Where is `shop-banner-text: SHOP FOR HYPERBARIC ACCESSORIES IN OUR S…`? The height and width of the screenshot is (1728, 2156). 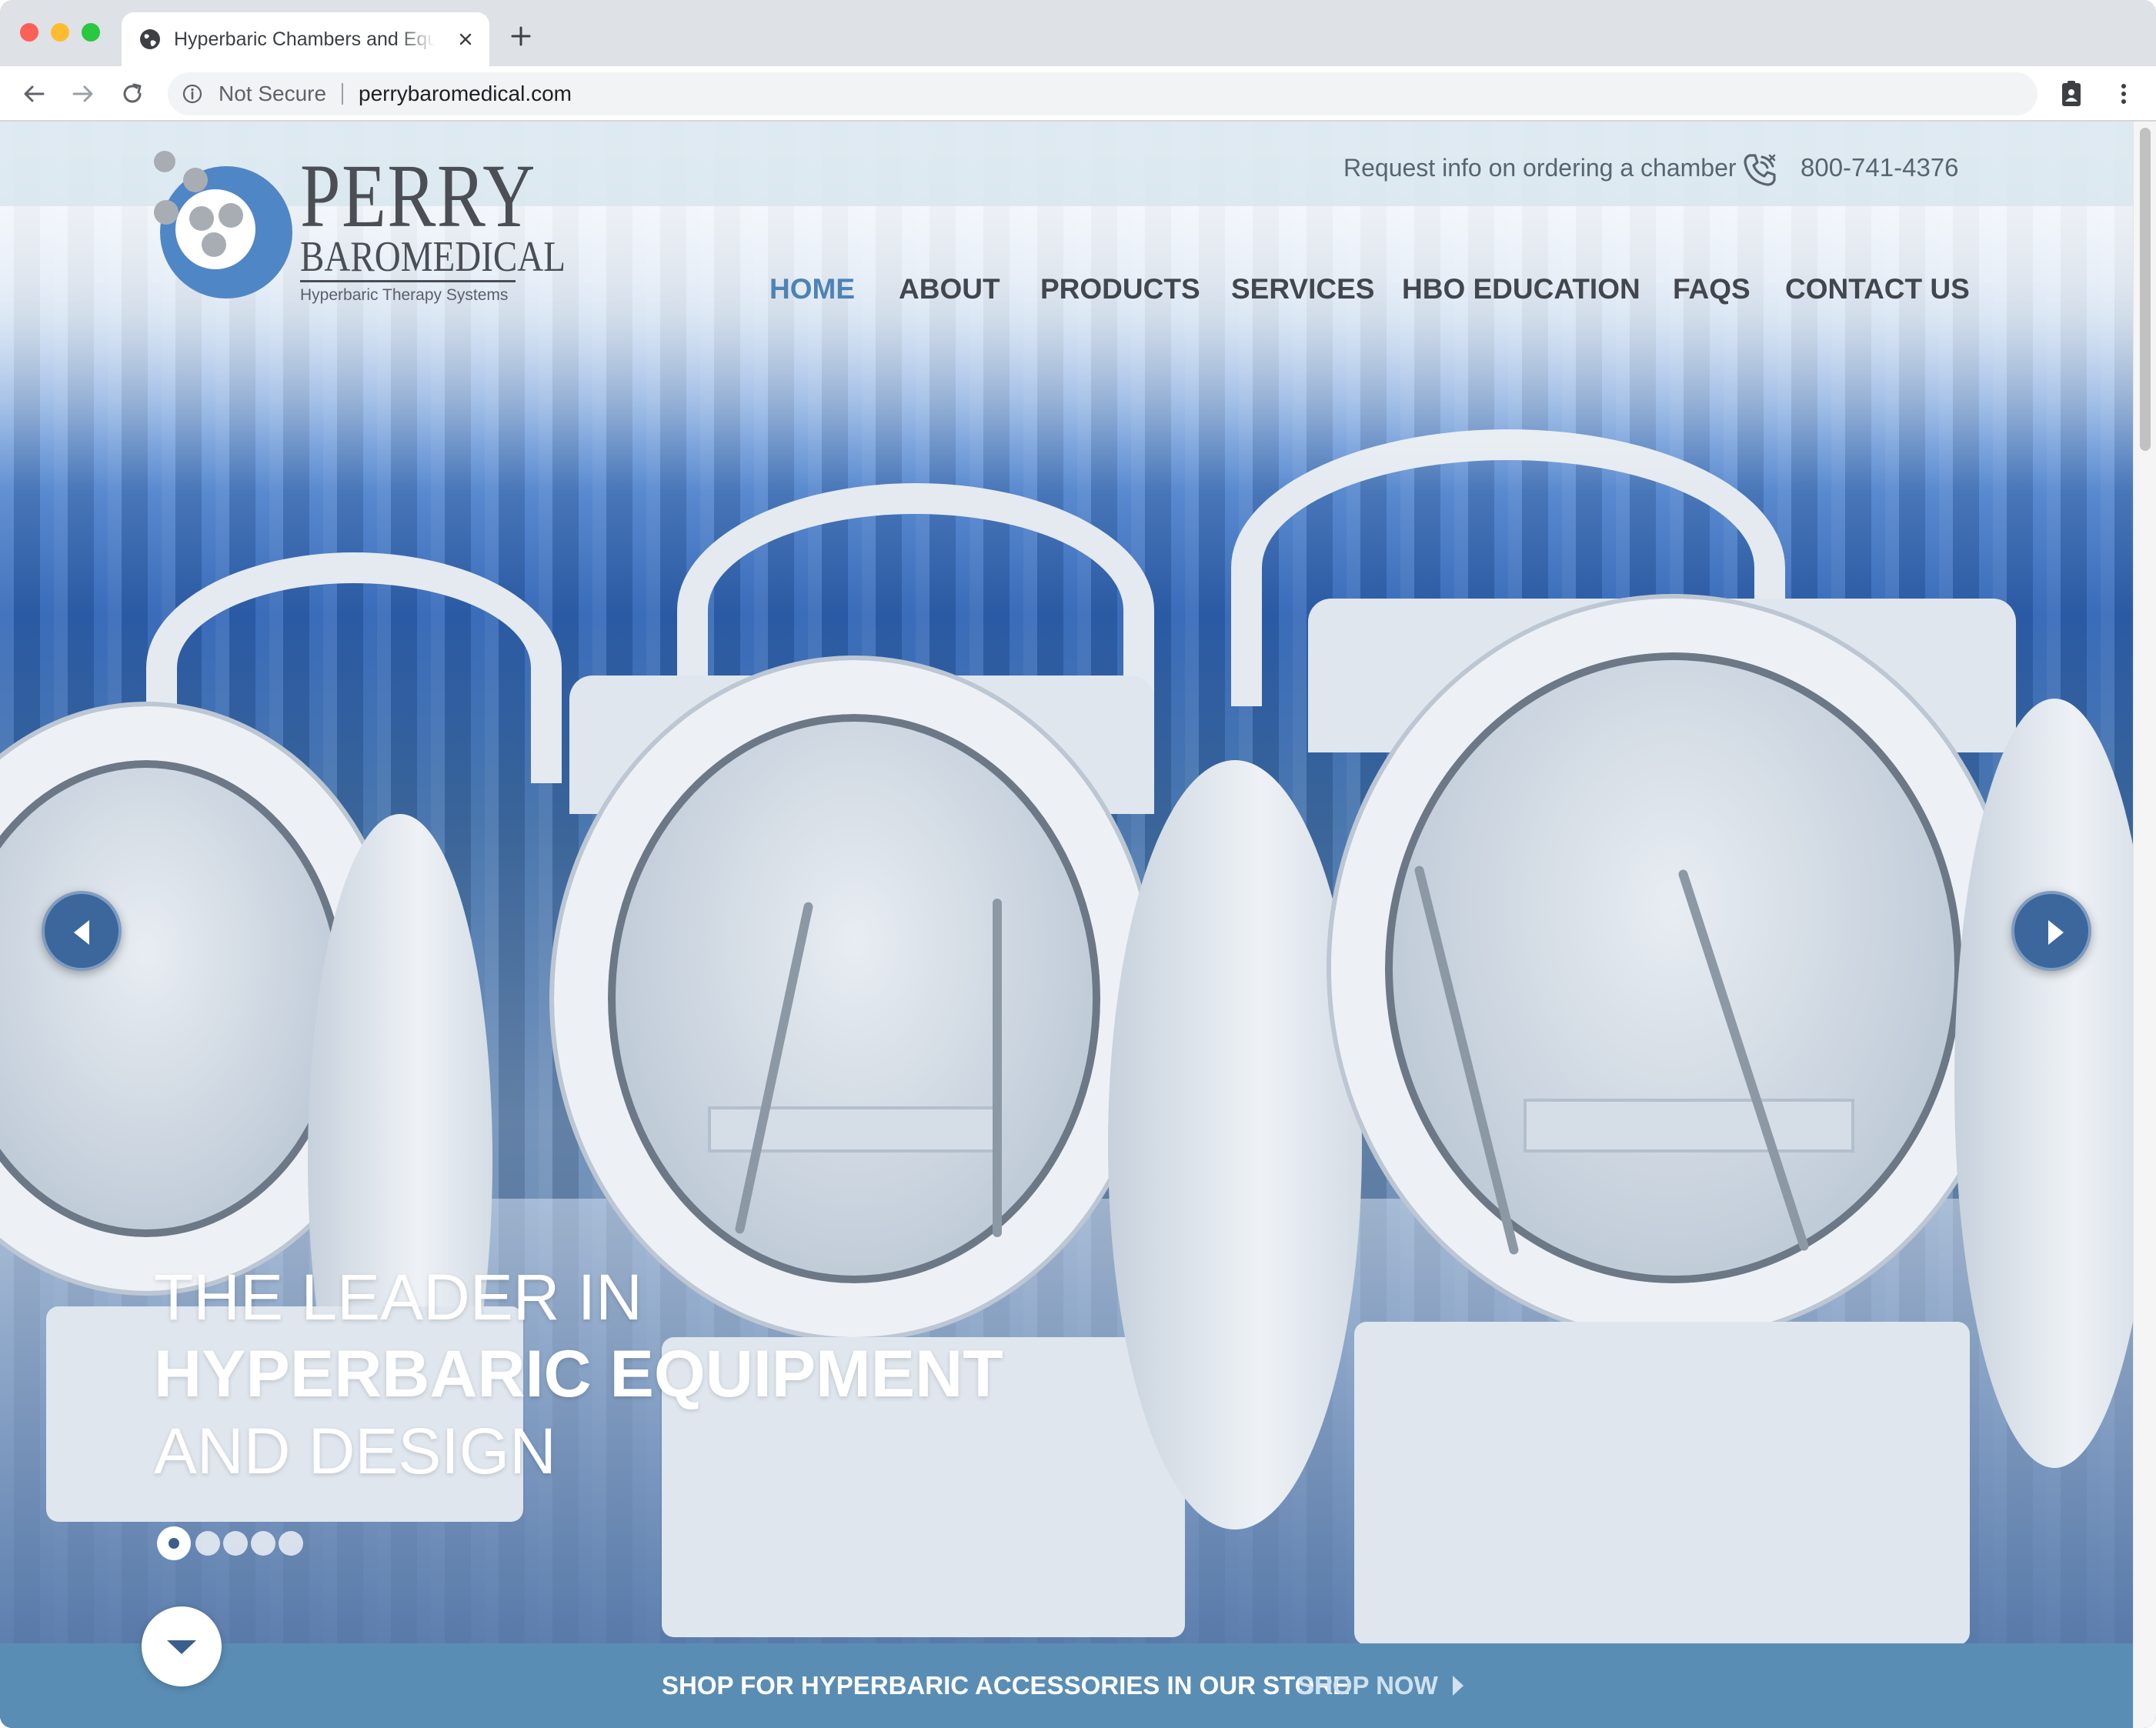
shop-banner-text: SHOP FOR HYPERBARIC ACCESSORIES IN OUR S… is located at coordinates (1006, 1685).